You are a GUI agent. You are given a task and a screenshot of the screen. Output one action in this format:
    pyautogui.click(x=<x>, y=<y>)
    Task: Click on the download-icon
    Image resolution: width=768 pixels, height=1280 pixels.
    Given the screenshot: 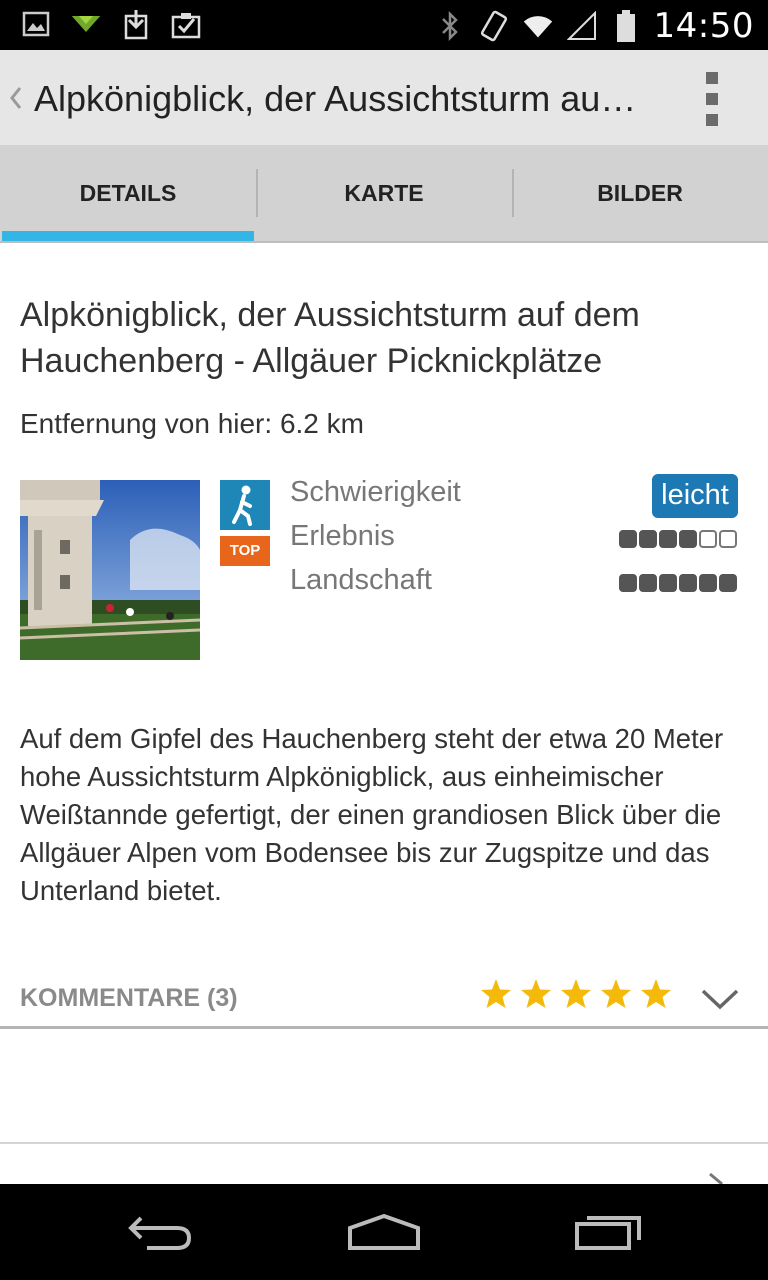 What is the action you would take?
    pyautogui.click(x=136, y=24)
    